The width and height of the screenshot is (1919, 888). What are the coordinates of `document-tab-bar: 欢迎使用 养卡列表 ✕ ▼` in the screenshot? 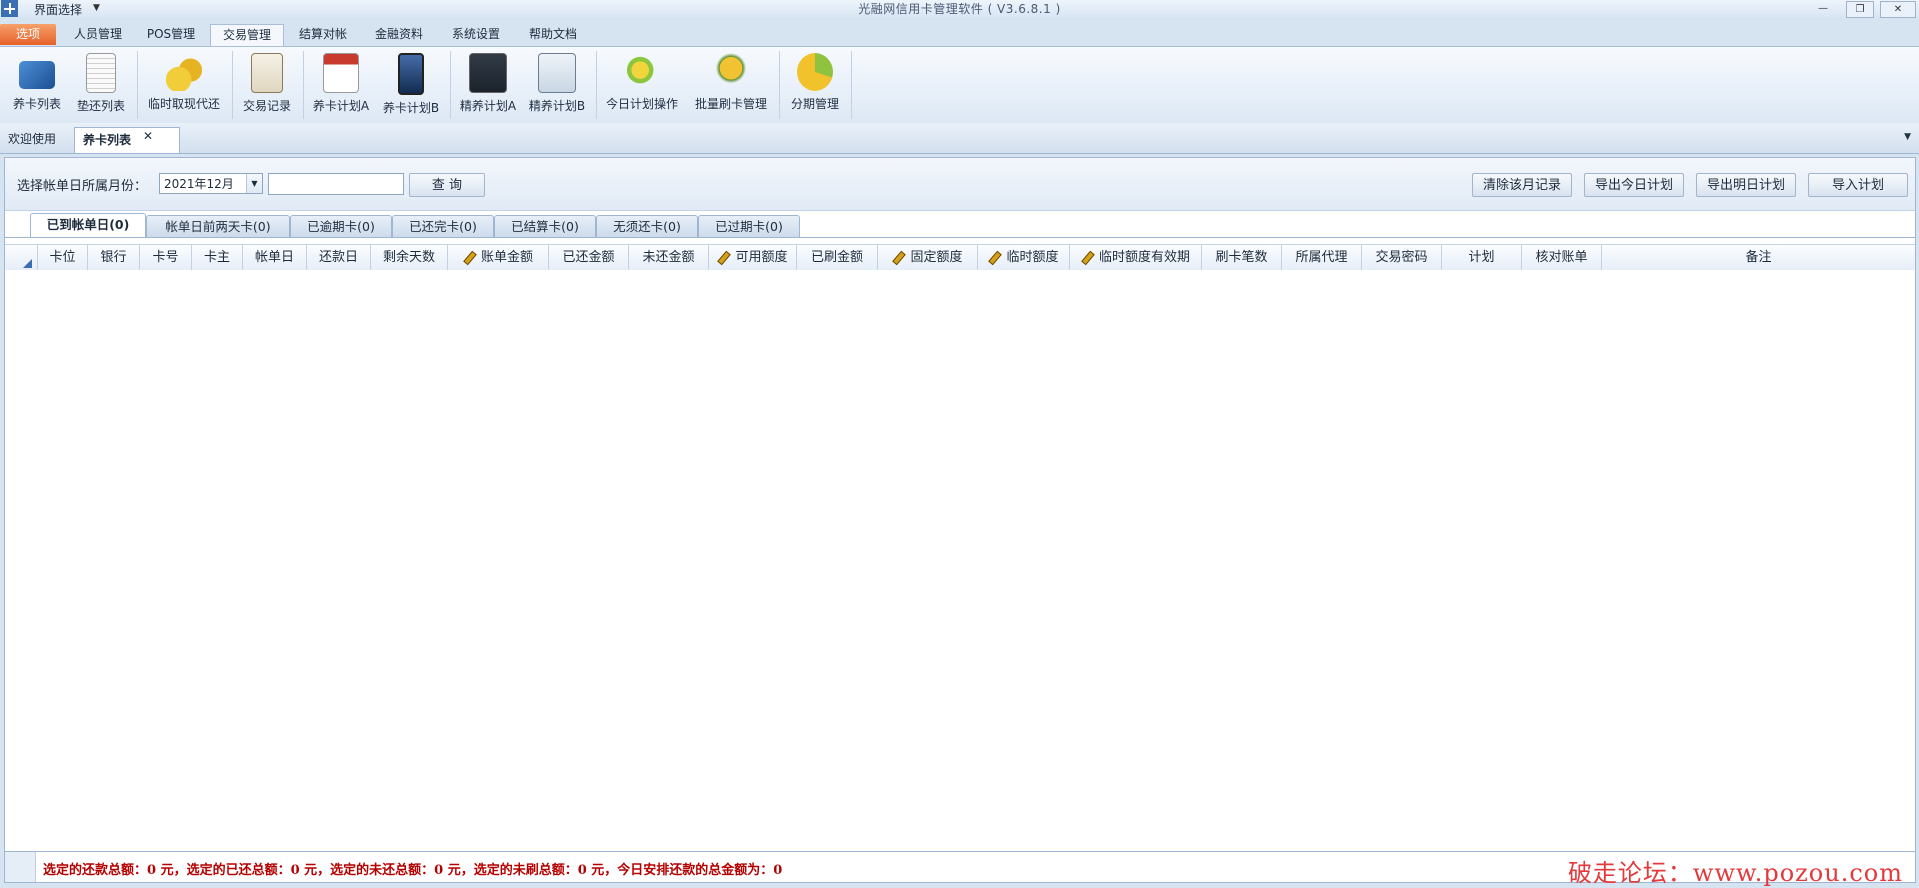 It's located at (959, 138).